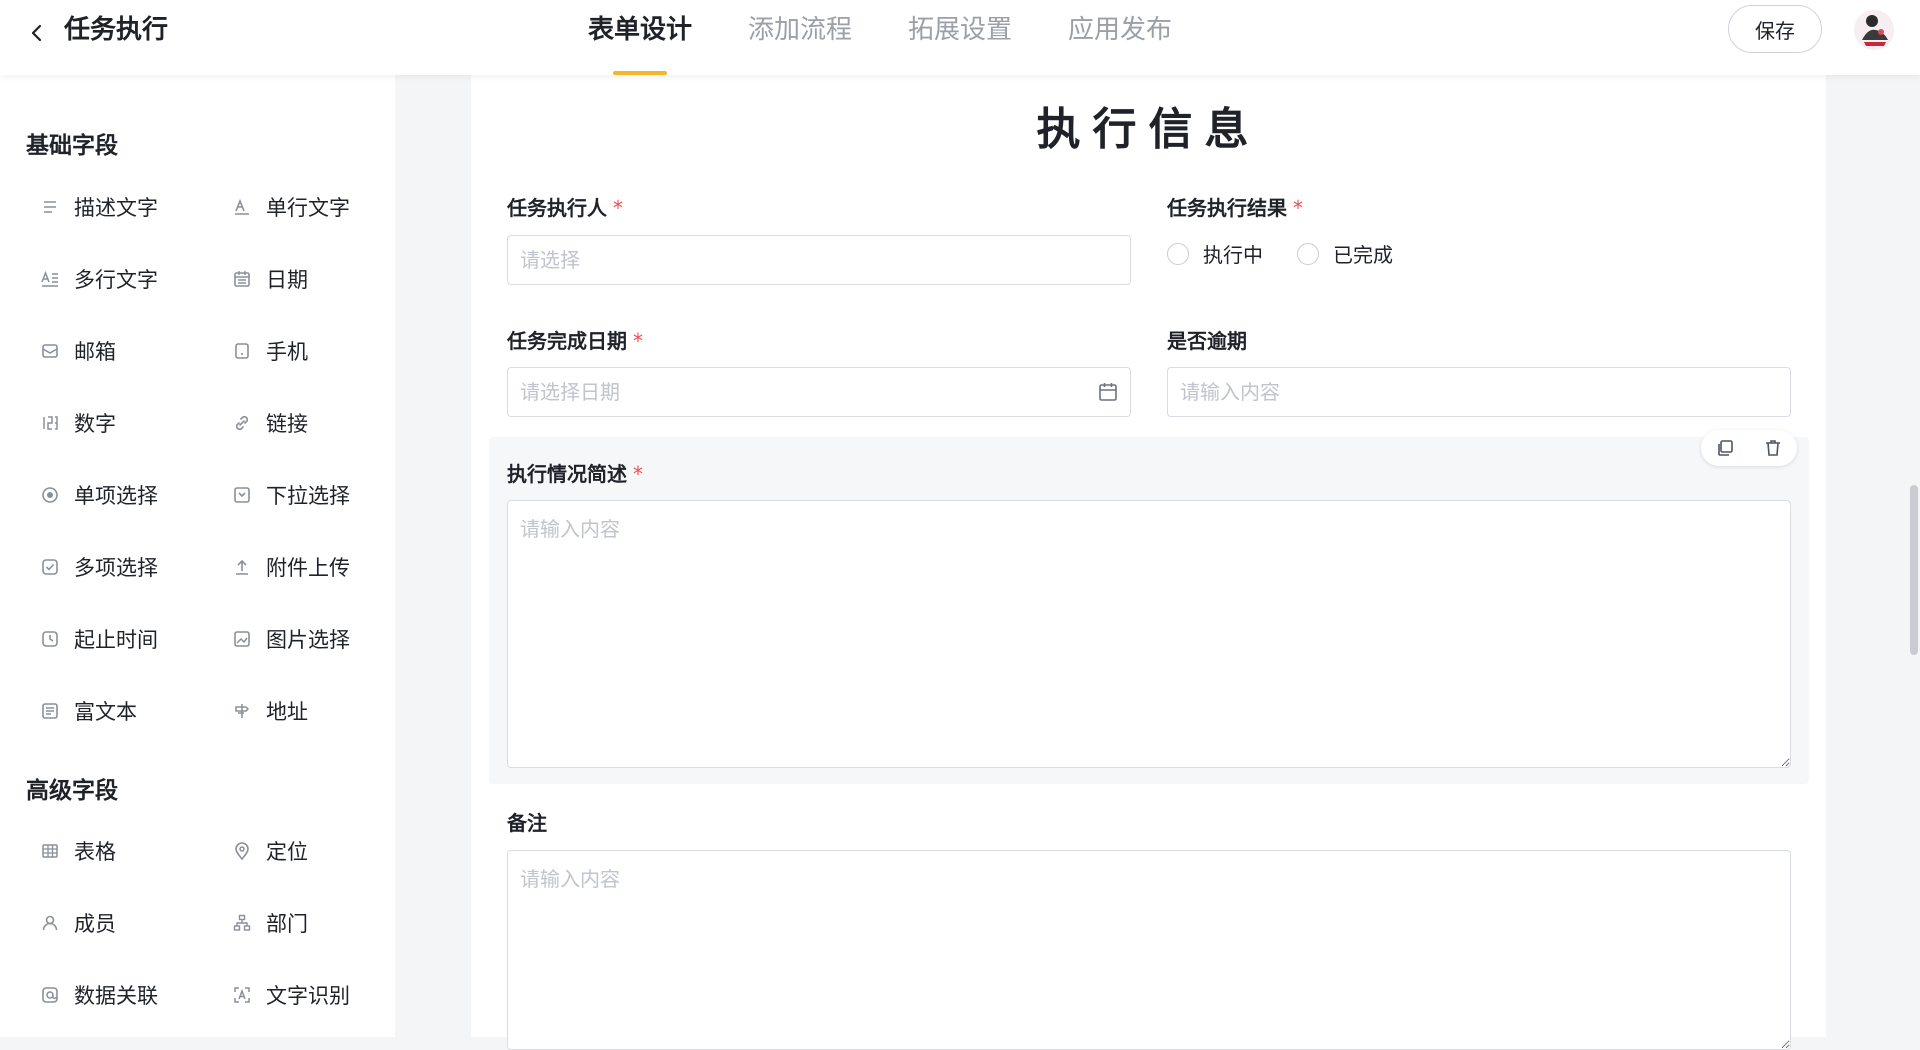 This screenshot has height=1050, width=1920. Describe the element at coordinates (99, 995) in the screenshot. I see `field-item-data-link: 数据关联` at that location.